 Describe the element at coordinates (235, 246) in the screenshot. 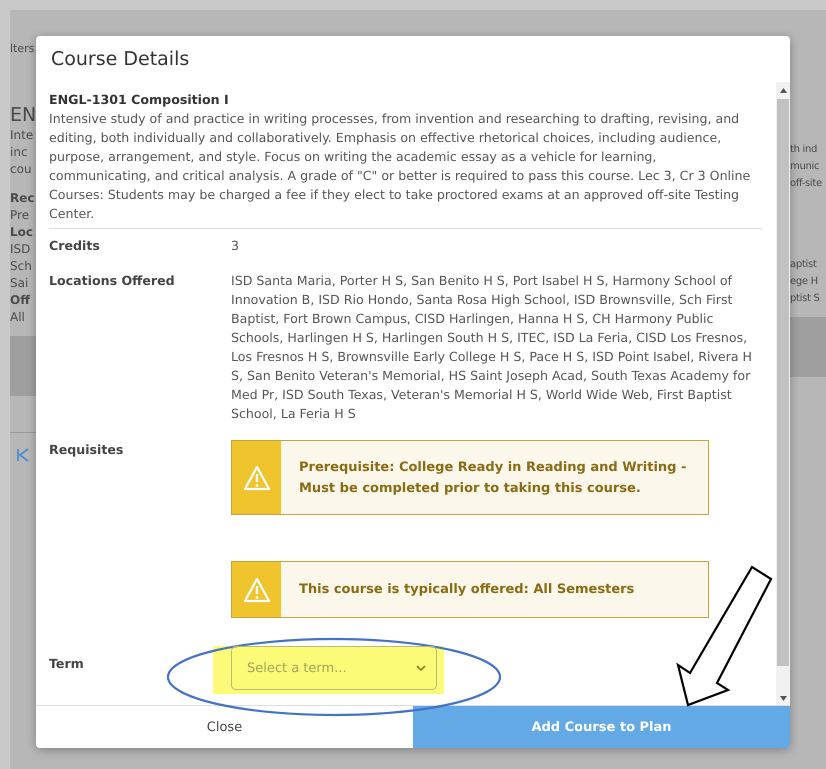

I see `credits-value: 3` at that location.